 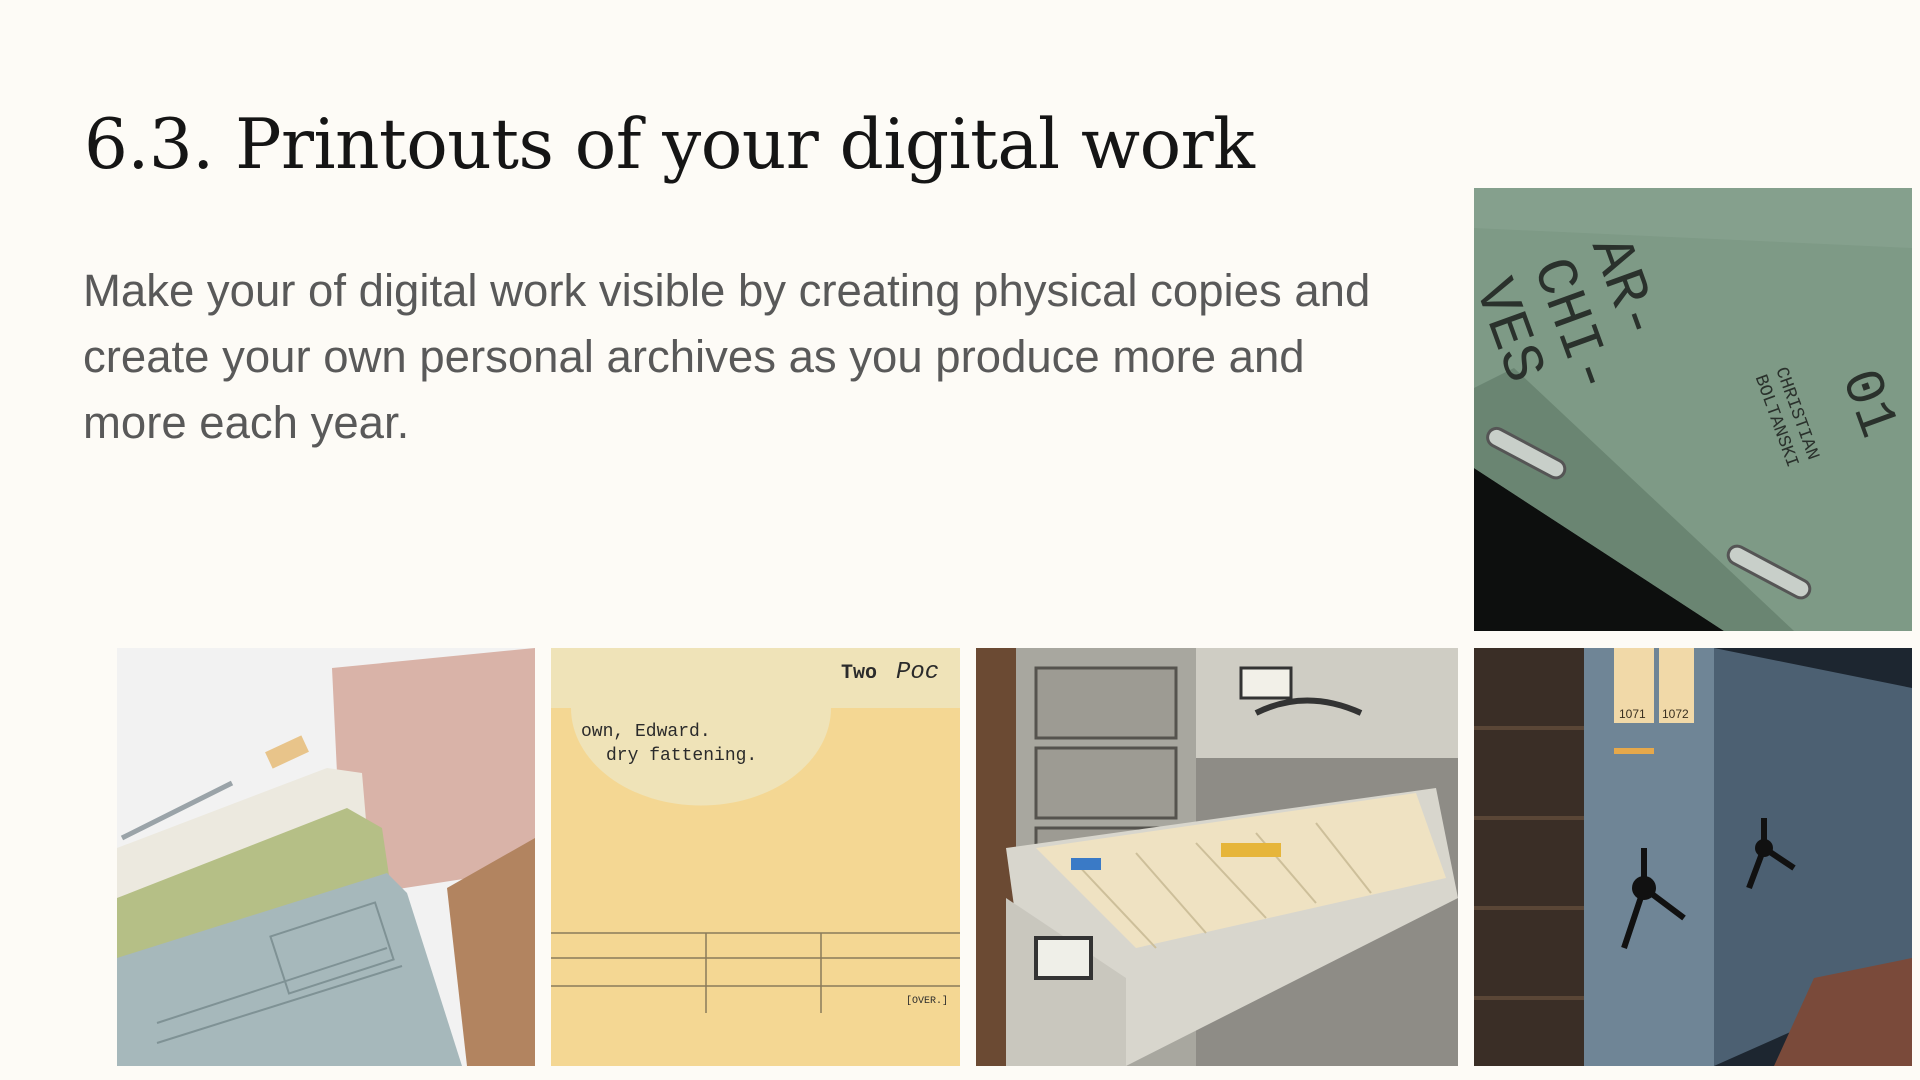 I want to click on archive-shelves-photo: 1071 1072, so click(x=1693, y=857).